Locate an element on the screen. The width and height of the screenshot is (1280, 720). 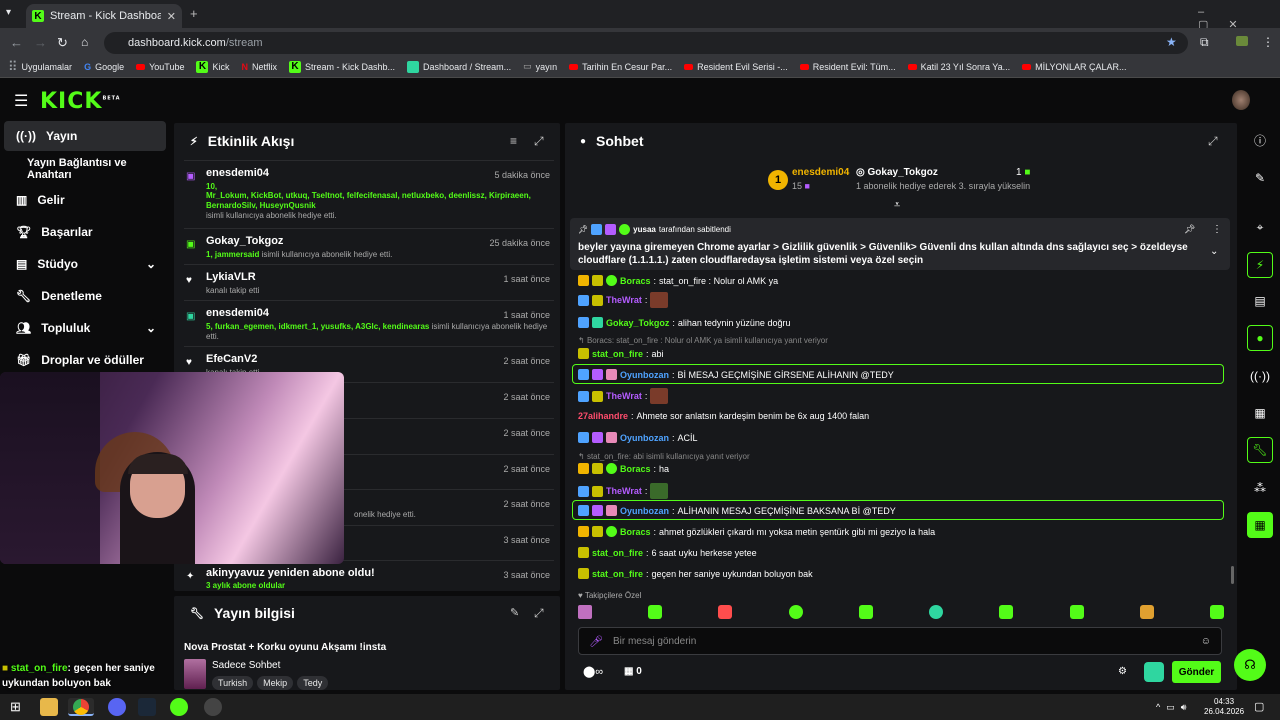
chat-message: Oyunbozan: ACİL is located at coordinates (638, 437).